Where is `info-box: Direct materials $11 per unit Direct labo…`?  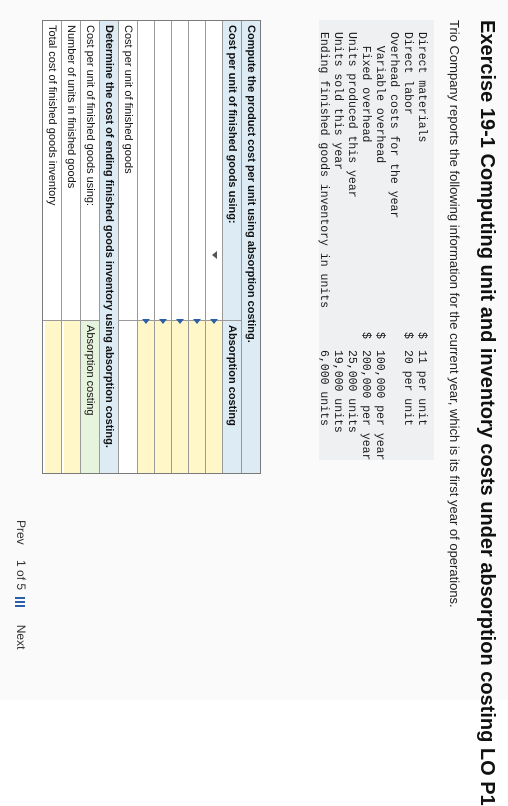
info-box: Direct materials $11 per unit Direct labo… is located at coordinates (375, 240).